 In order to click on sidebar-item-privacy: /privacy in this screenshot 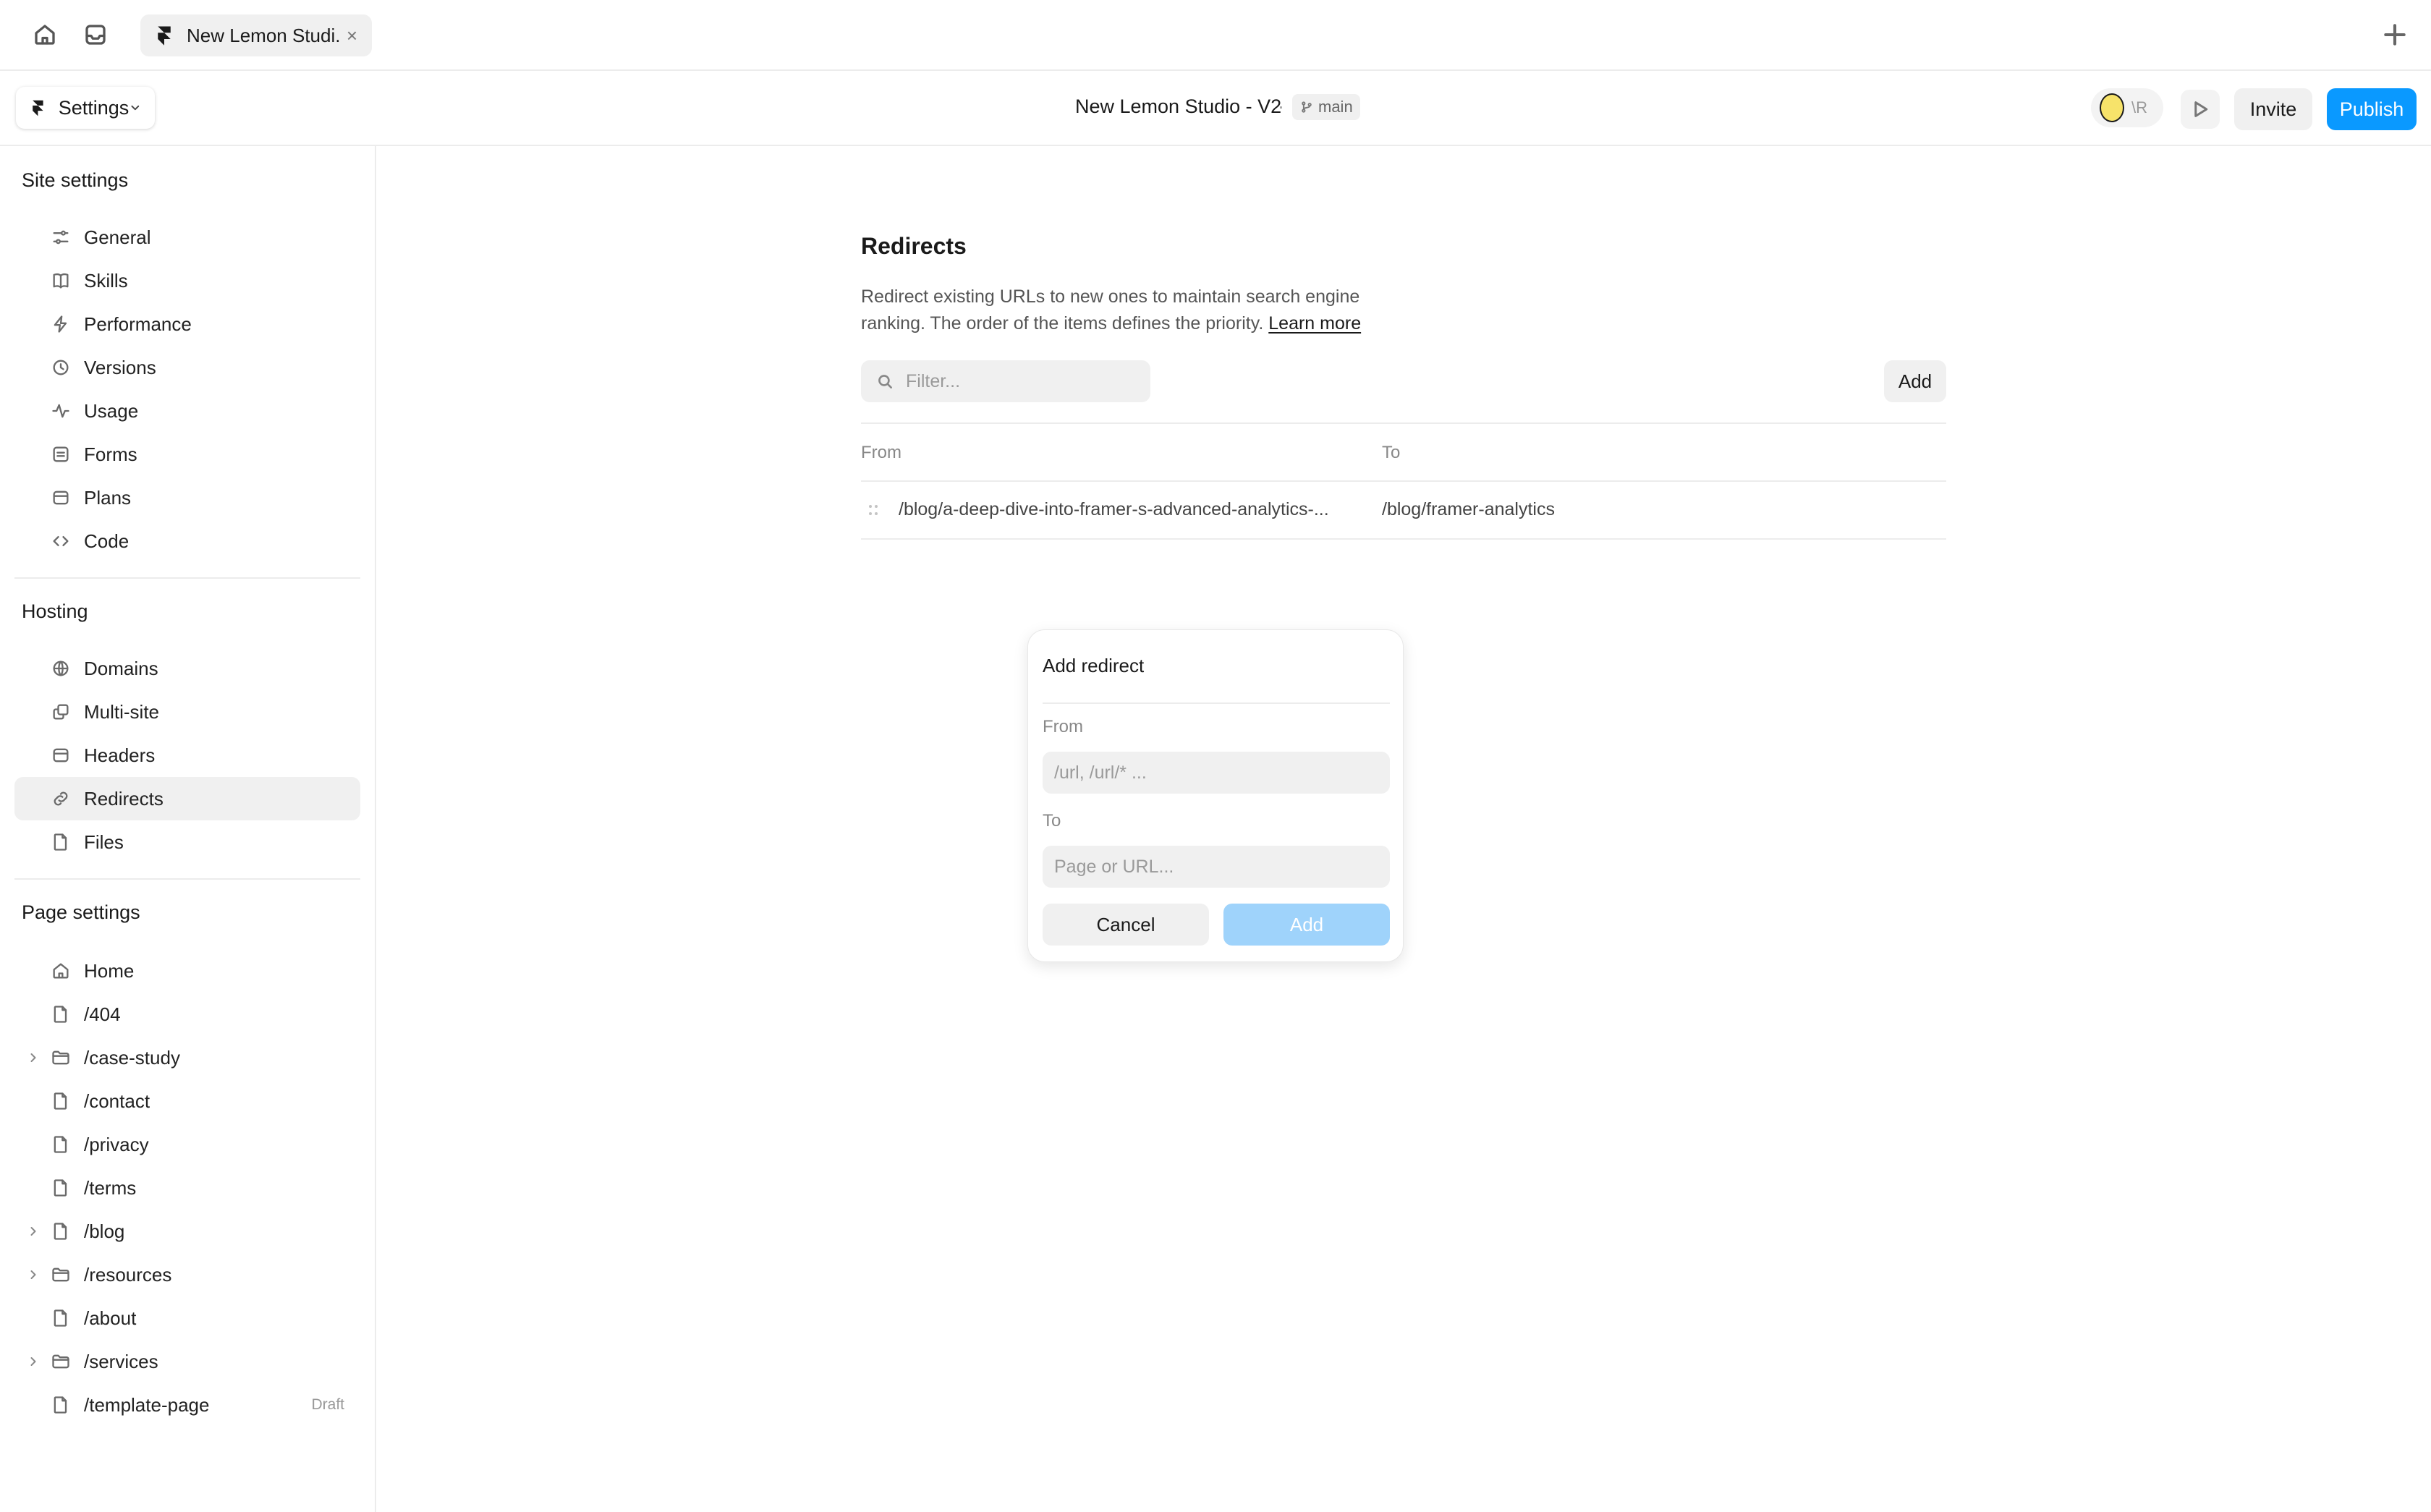, I will do `click(187, 1144)`.